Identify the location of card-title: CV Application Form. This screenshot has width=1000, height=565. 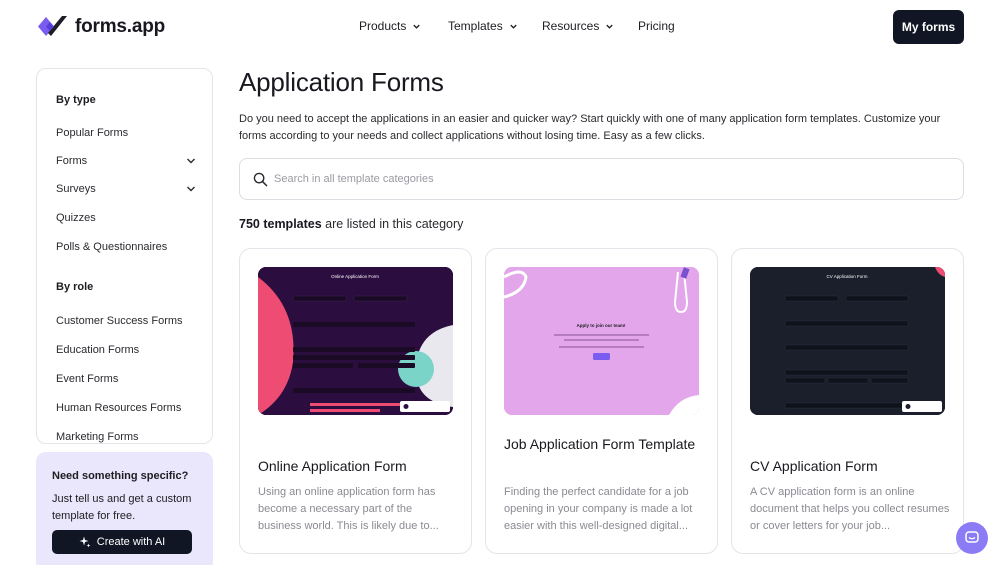
(850, 466).